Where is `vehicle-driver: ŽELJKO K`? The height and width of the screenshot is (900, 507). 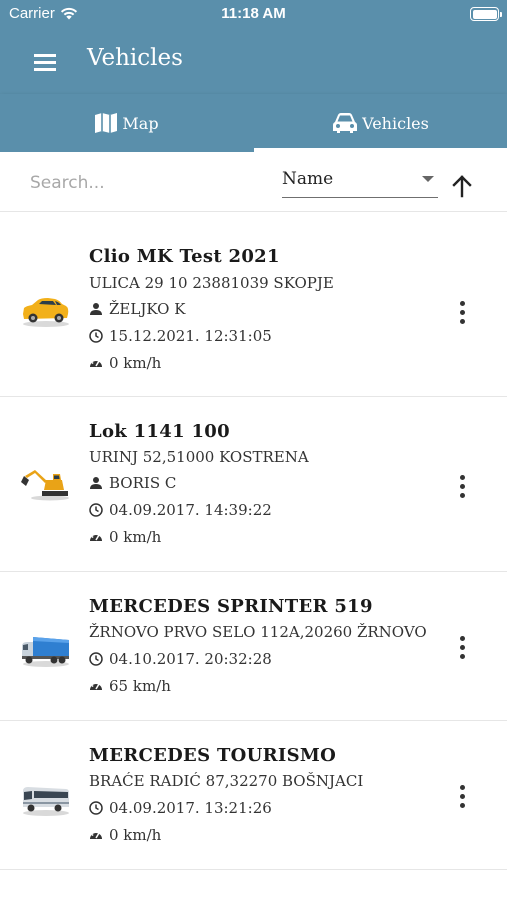
vehicle-driver: ŽELJKO K is located at coordinates (137, 309).